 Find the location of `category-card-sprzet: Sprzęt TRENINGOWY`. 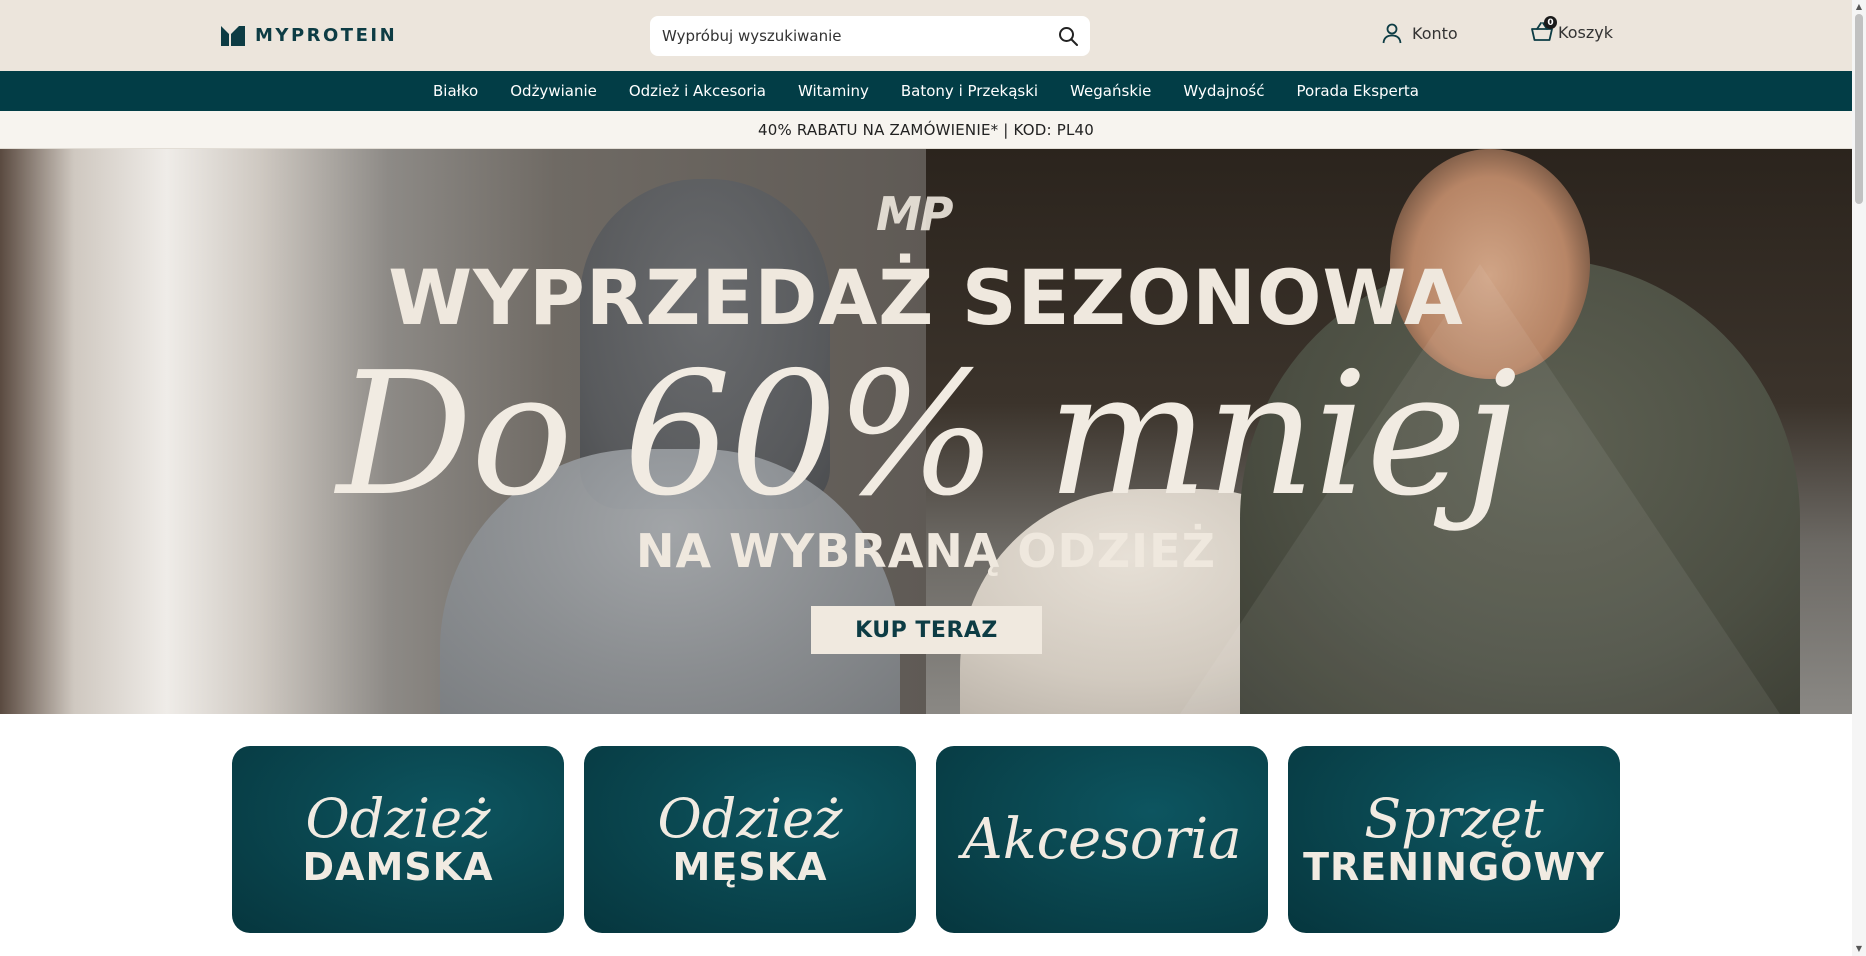

category-card-sprzet: Sprzęt TRENINGOWY is located at coordinates (1454, 839).